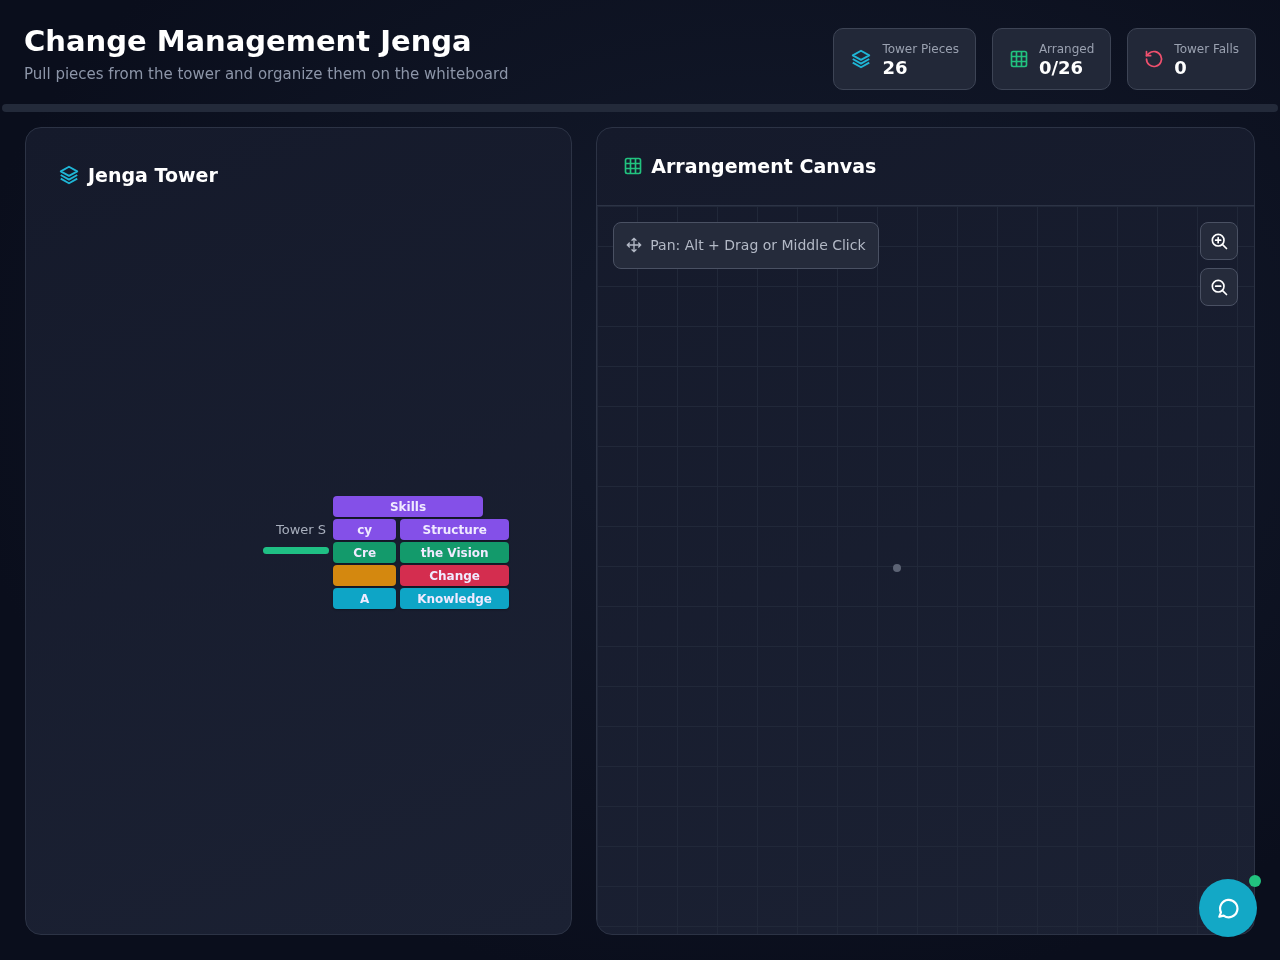  Describe the element at coordinates (454, 529) in the screenshot. I see `jenga-block: Structure` at that location.